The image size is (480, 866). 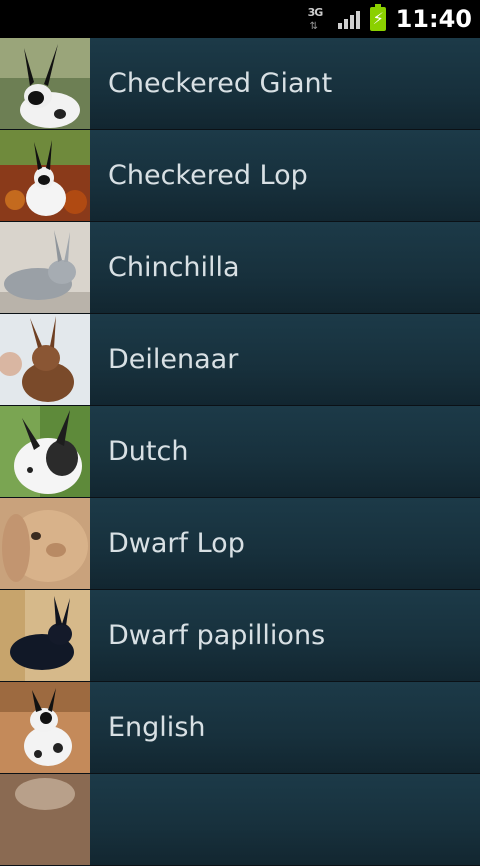 What do you see at coordinates (174, 267) in the screenshot?
I see `list-item-label: Chinchilla` at bounding box center [174, 267].